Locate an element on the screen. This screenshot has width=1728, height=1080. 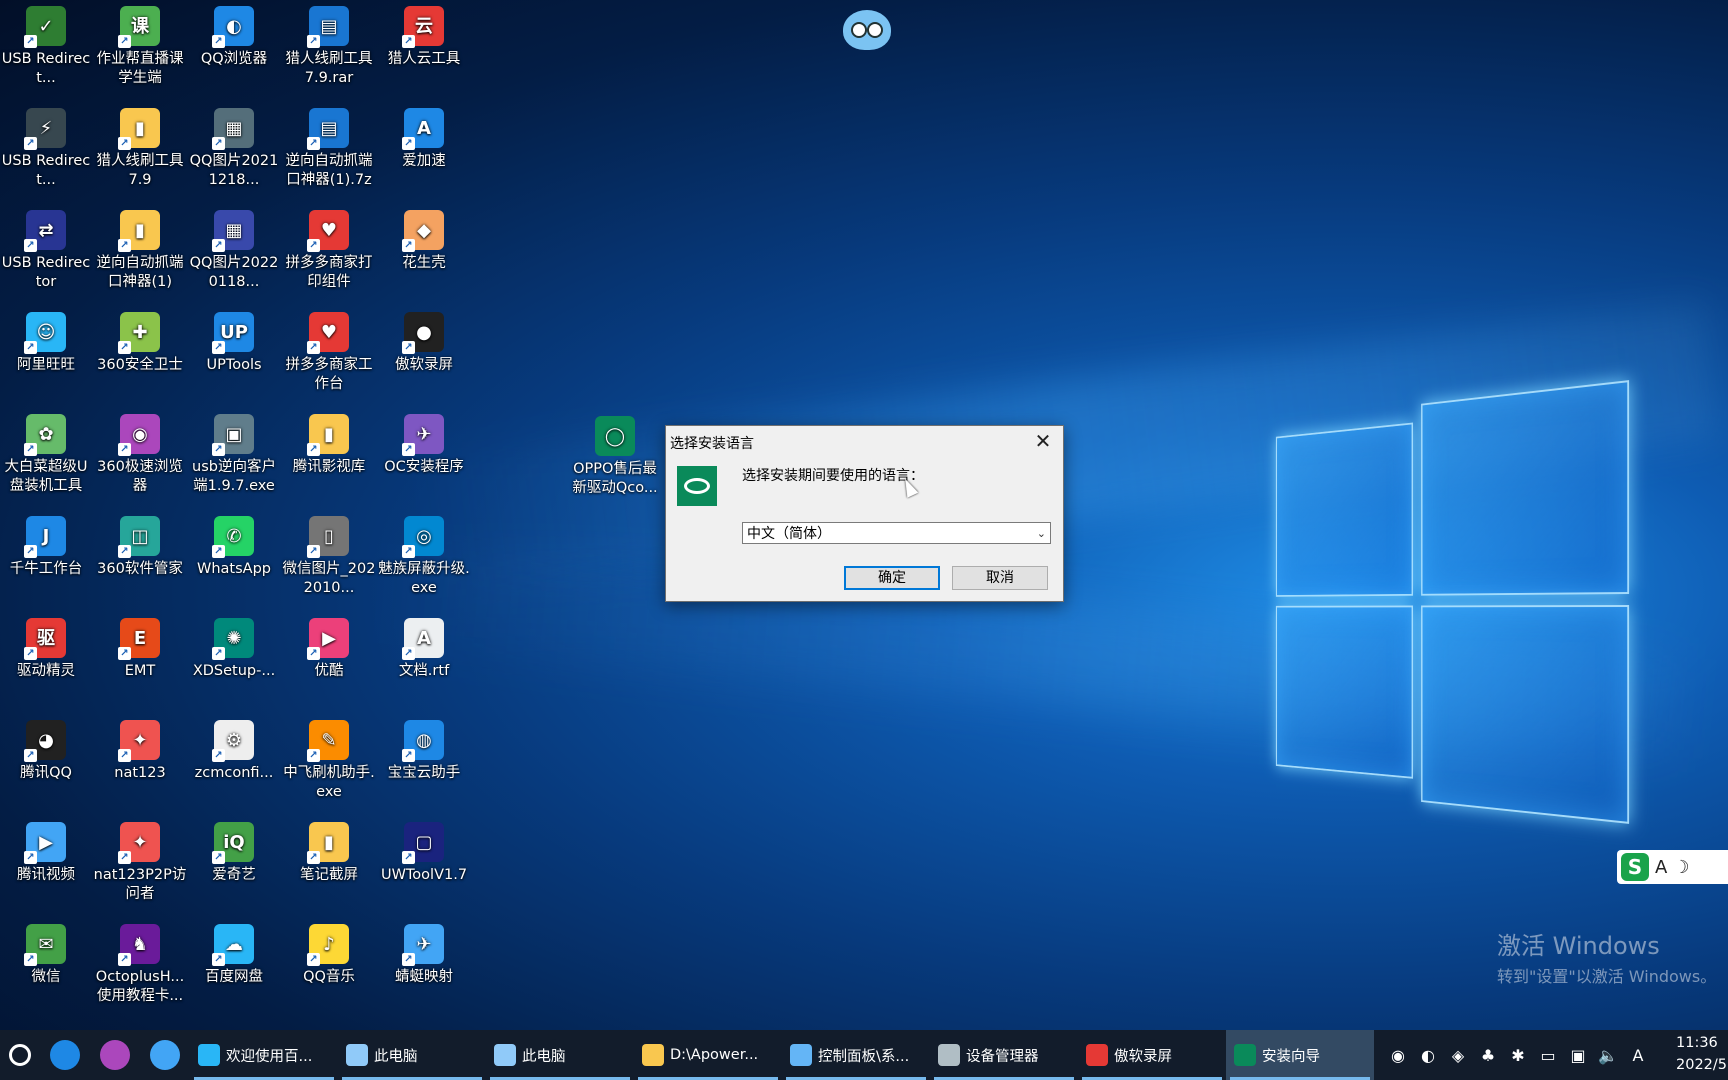
app-icon: ⇄ ↗ is located at coordinates (45, 231).